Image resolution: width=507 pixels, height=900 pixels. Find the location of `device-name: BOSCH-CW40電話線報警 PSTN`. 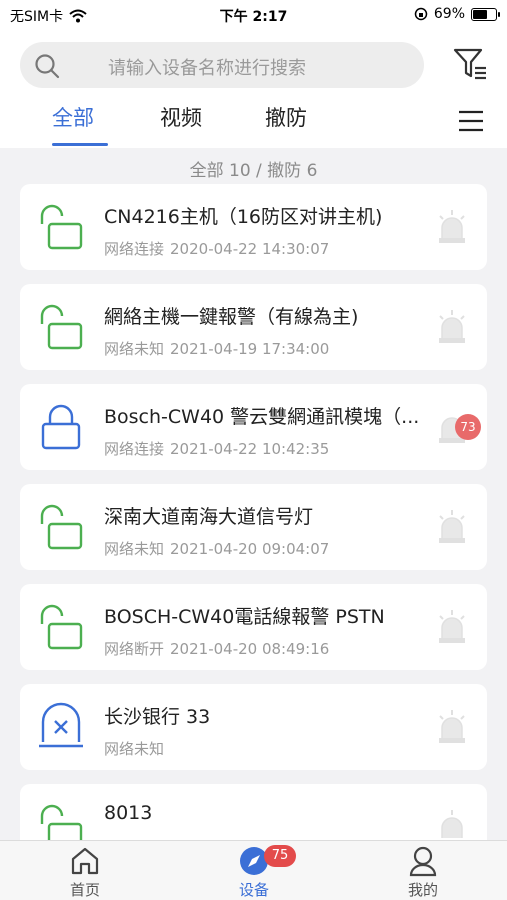

device-name: BOSCH-CW40電話線報警 PSTN is located at coordinates (244, 617).